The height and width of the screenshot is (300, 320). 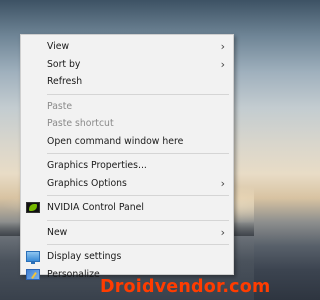 What do you see at coordinates (33, 274) in the screenshot?
I see `personalize-icon` at bounding box center [33, 274].